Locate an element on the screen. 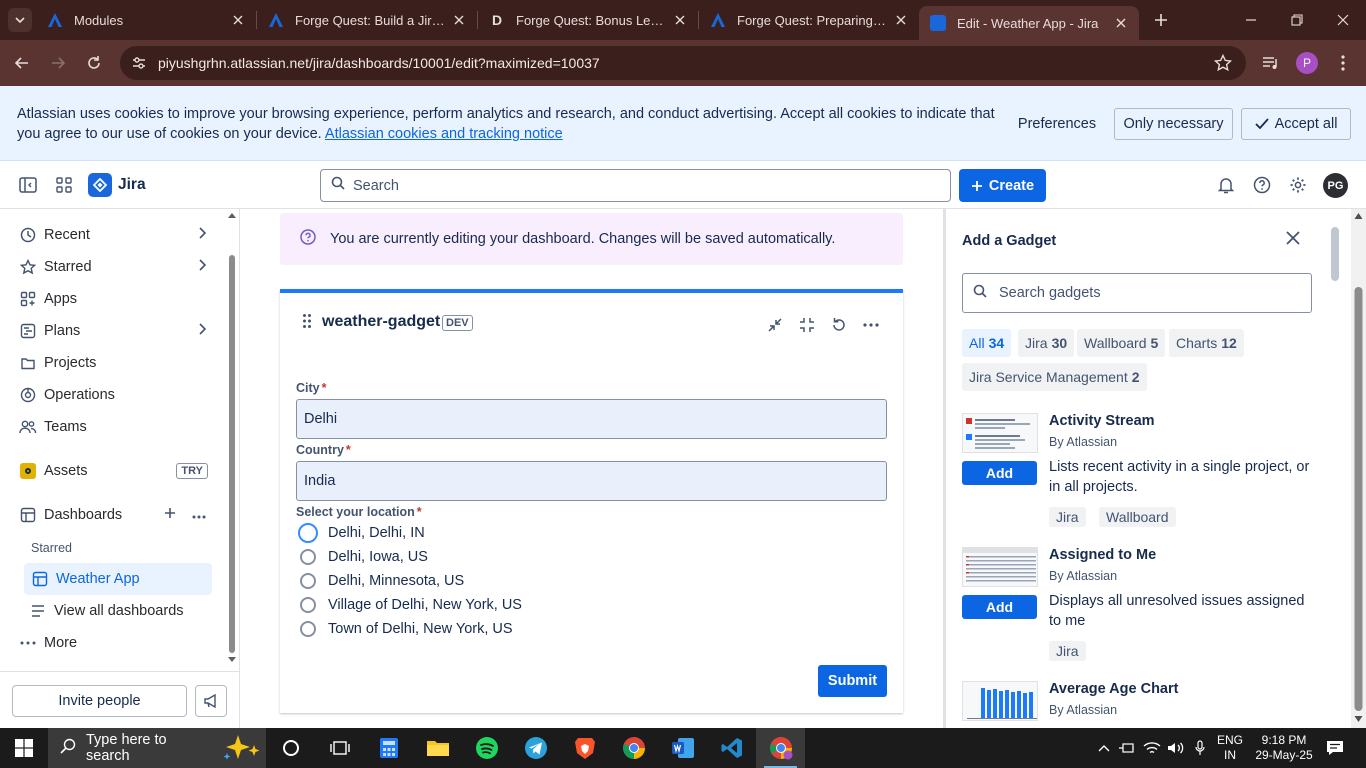 Image resolution: width=1366 pixels, height=768 pixels. sidebar-toggle-icon is located at coordinates (28, 185).